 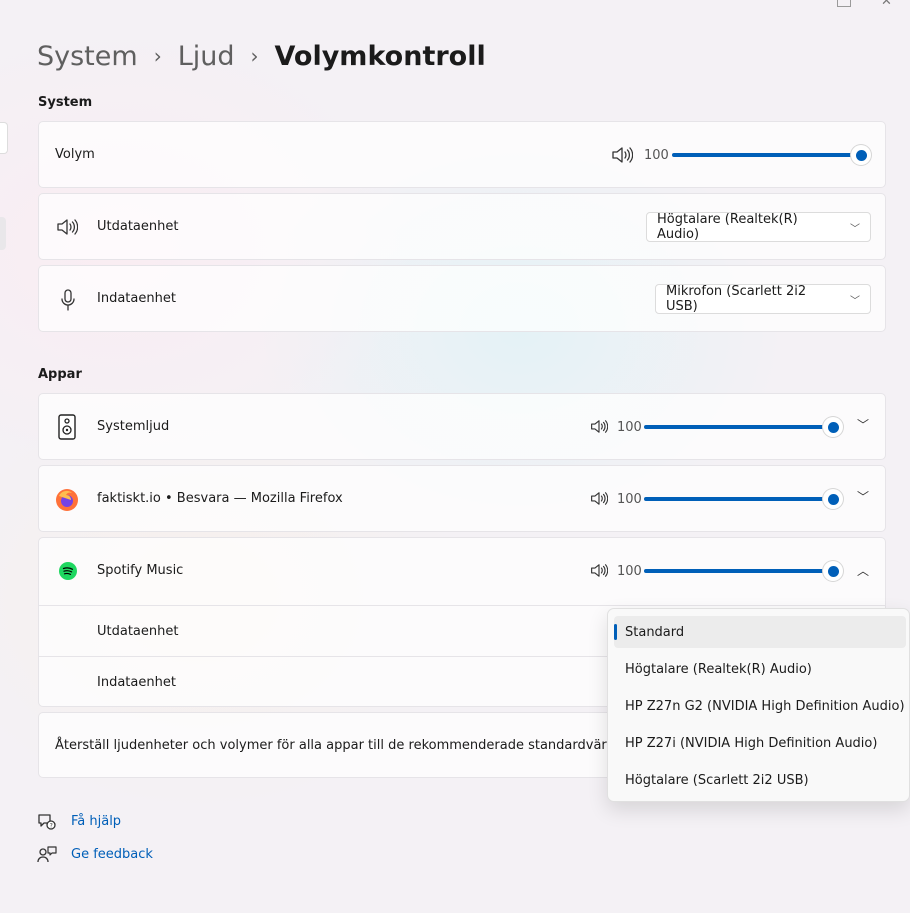 I want to click on input-device-label: Indataenhet, so click(x=136, y=298).